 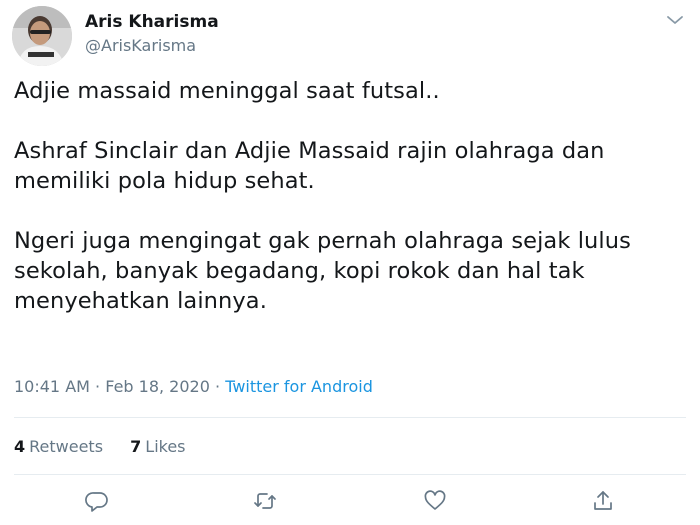 I want to click on likes-label: Likes, so click(x=165, y=446).